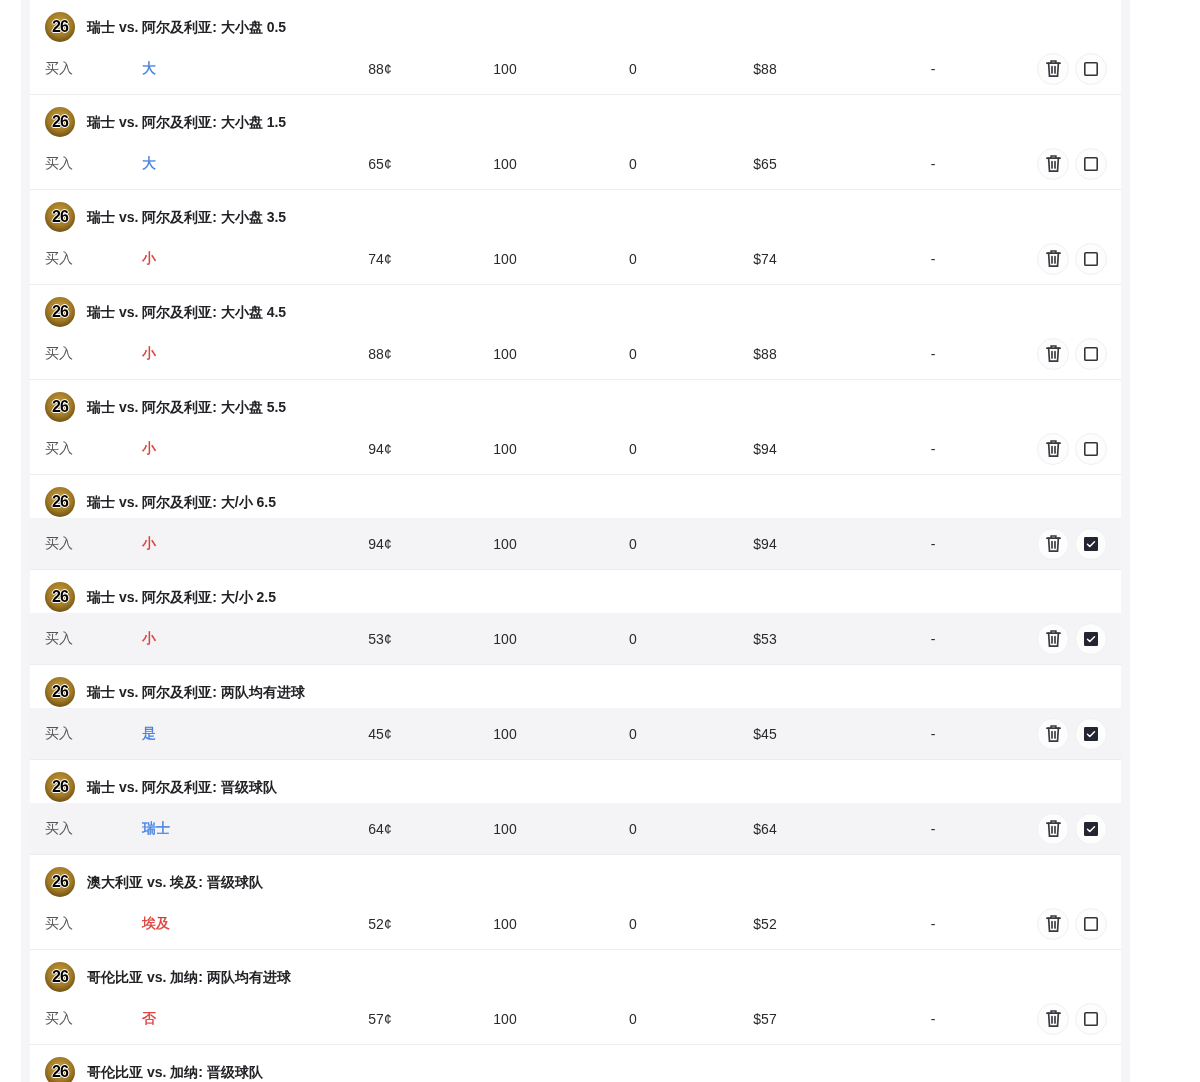 This screenshot has height=1082, width=1200. Describe the element at coordinates (380, 638) in the screenshot. I see `price-text: 53¢` at that location.